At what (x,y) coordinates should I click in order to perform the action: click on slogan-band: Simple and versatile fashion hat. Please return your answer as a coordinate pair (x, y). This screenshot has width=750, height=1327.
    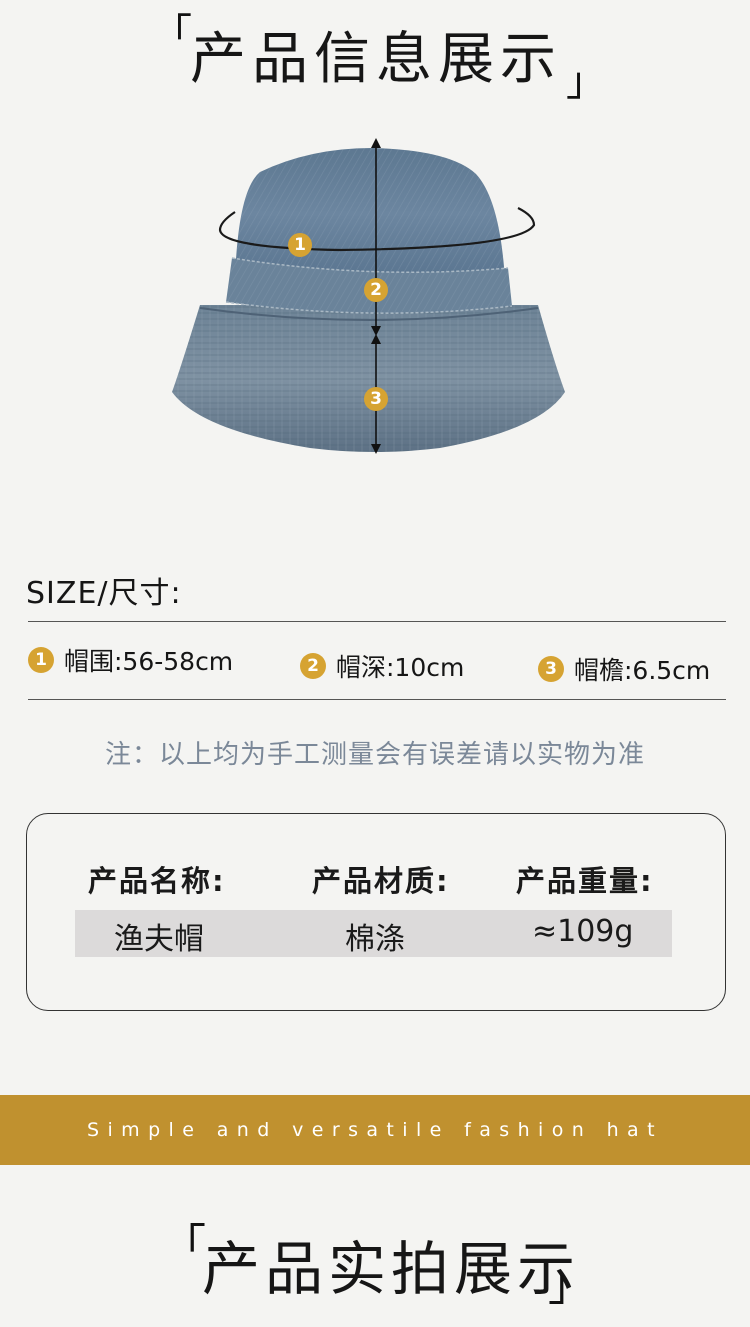
    Looking at the image, I should click on (375, 1130).